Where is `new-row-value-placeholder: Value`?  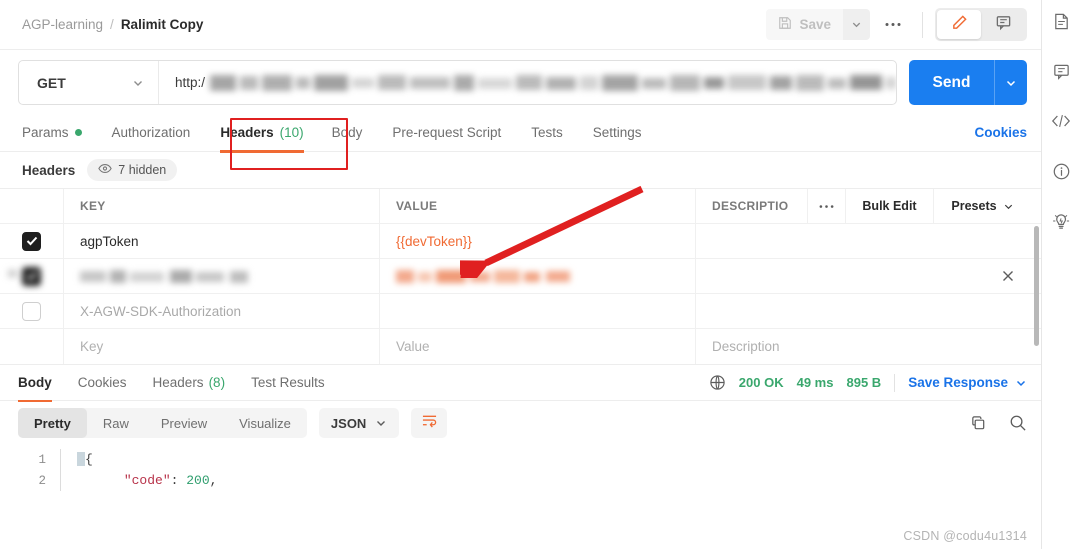 new-row-value-placeholder: Value is located at coordinates (413, 346).